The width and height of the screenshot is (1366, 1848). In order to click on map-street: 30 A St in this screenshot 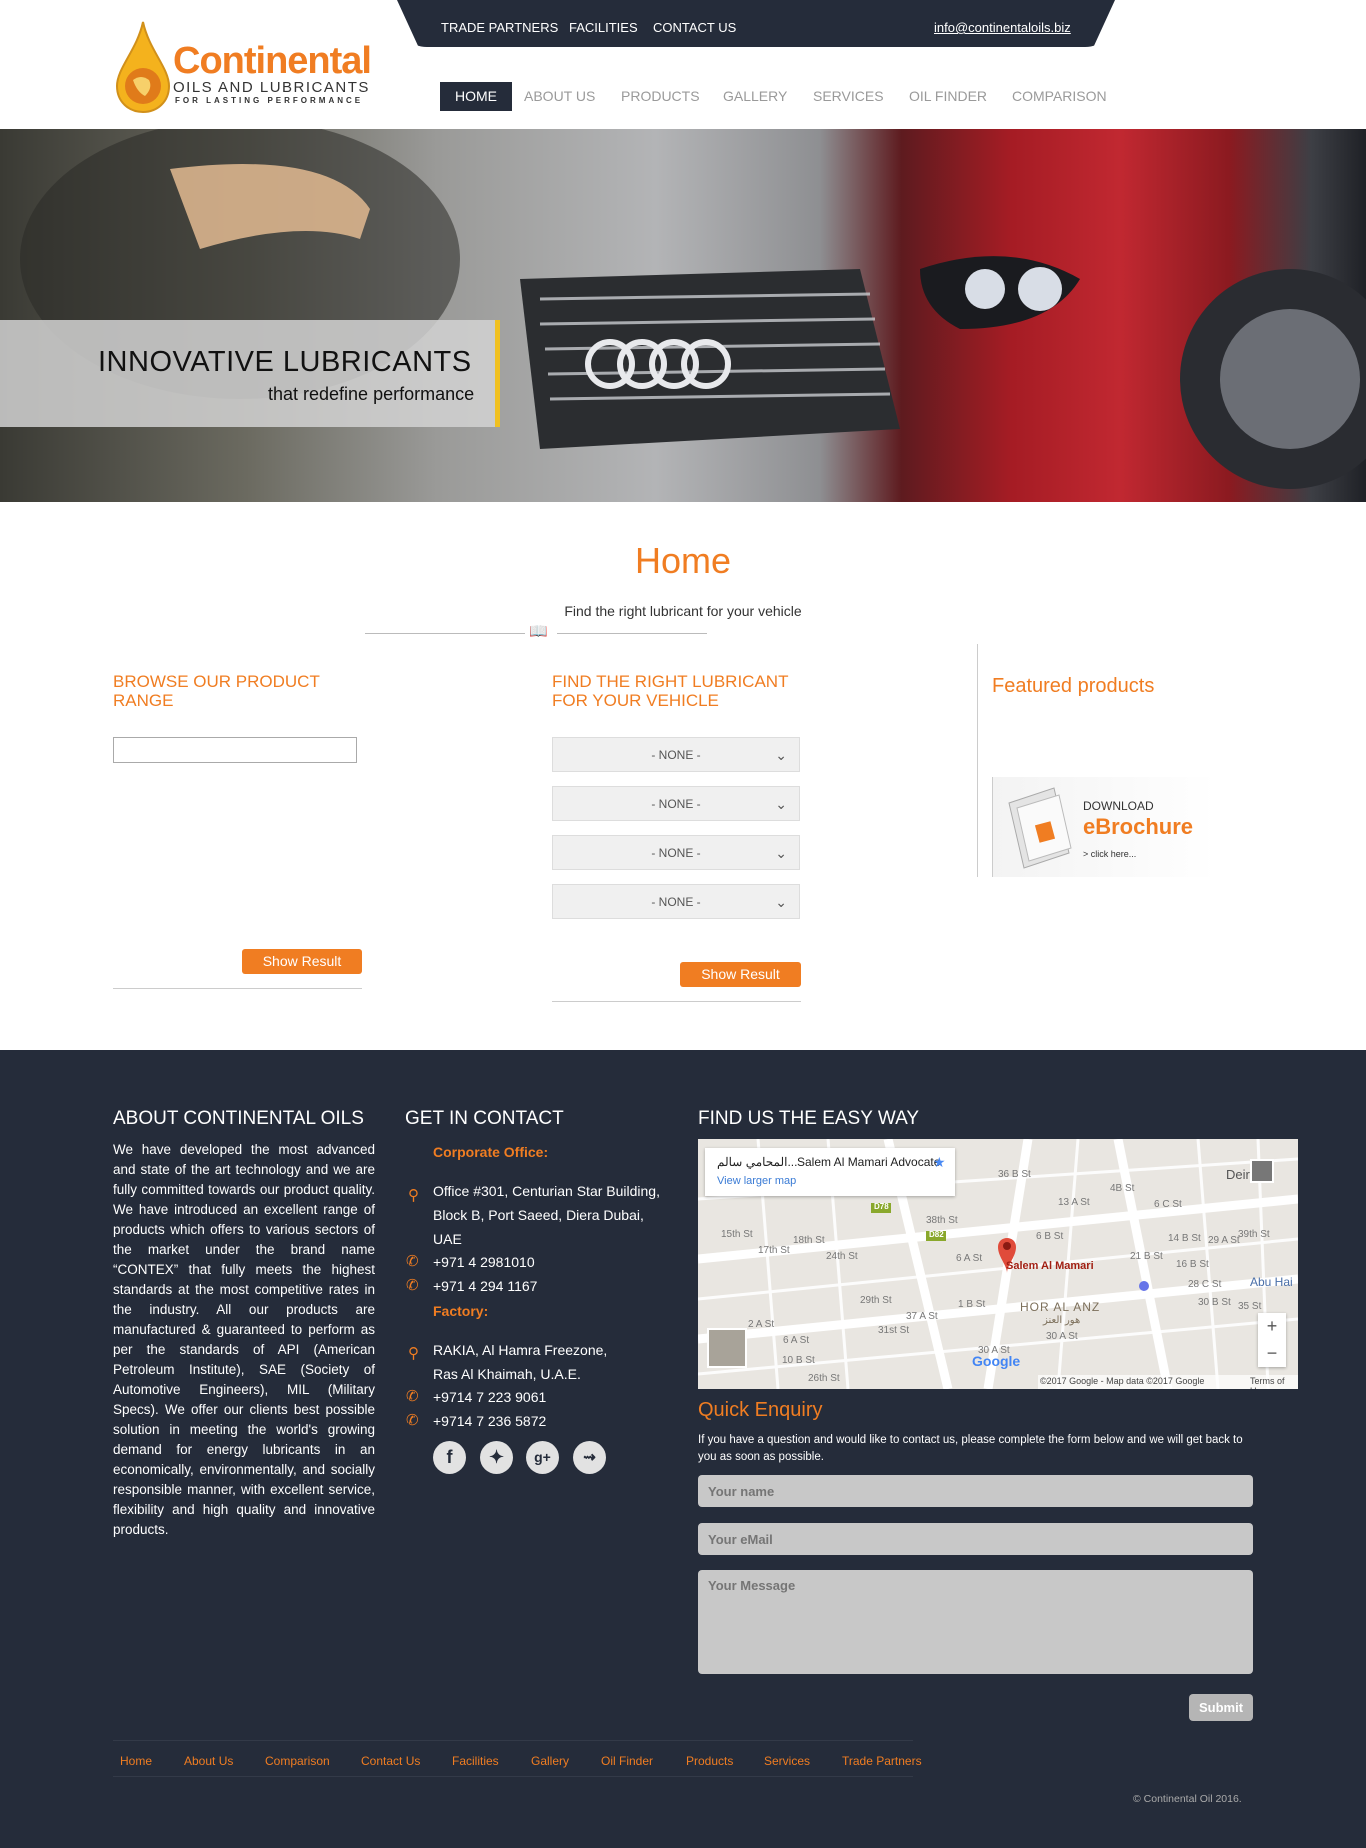, I will do `click(1062, 1336)`.